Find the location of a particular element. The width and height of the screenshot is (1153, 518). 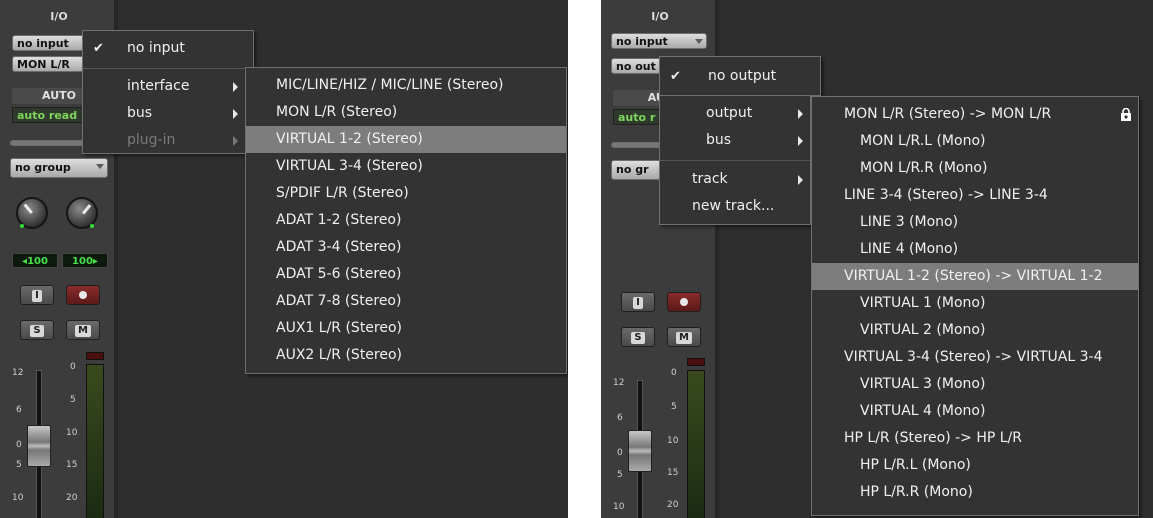

submenu-item: VIRTUAL 3-4 (Stereo) is located at coordinates (406, 166).